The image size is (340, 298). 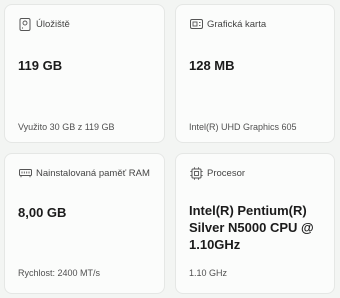 What do you see at coordinates (25, 173) in the screenshot?
I see `ram-icon` at bounding box center [25, 173].